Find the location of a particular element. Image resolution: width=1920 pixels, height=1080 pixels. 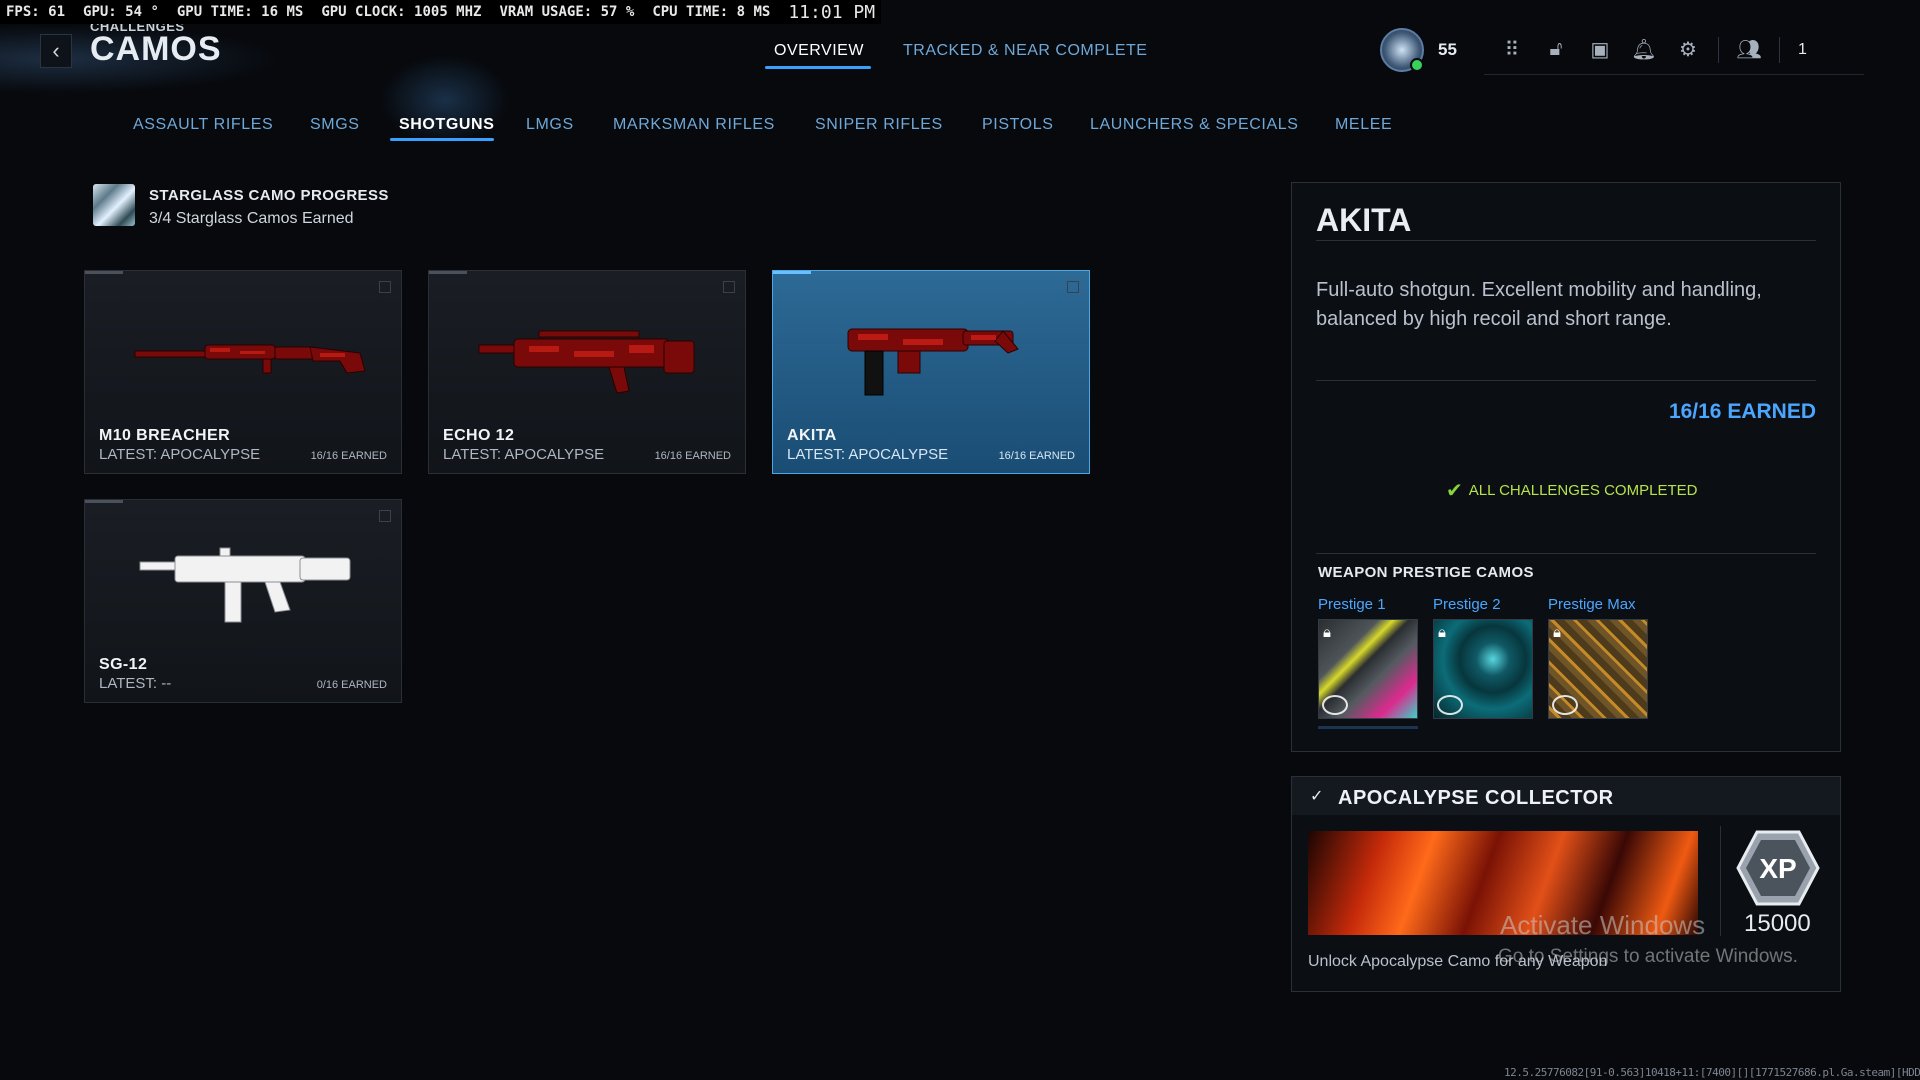

prestige-max-label: Prestige Max is located at coordinates (1592, 604).